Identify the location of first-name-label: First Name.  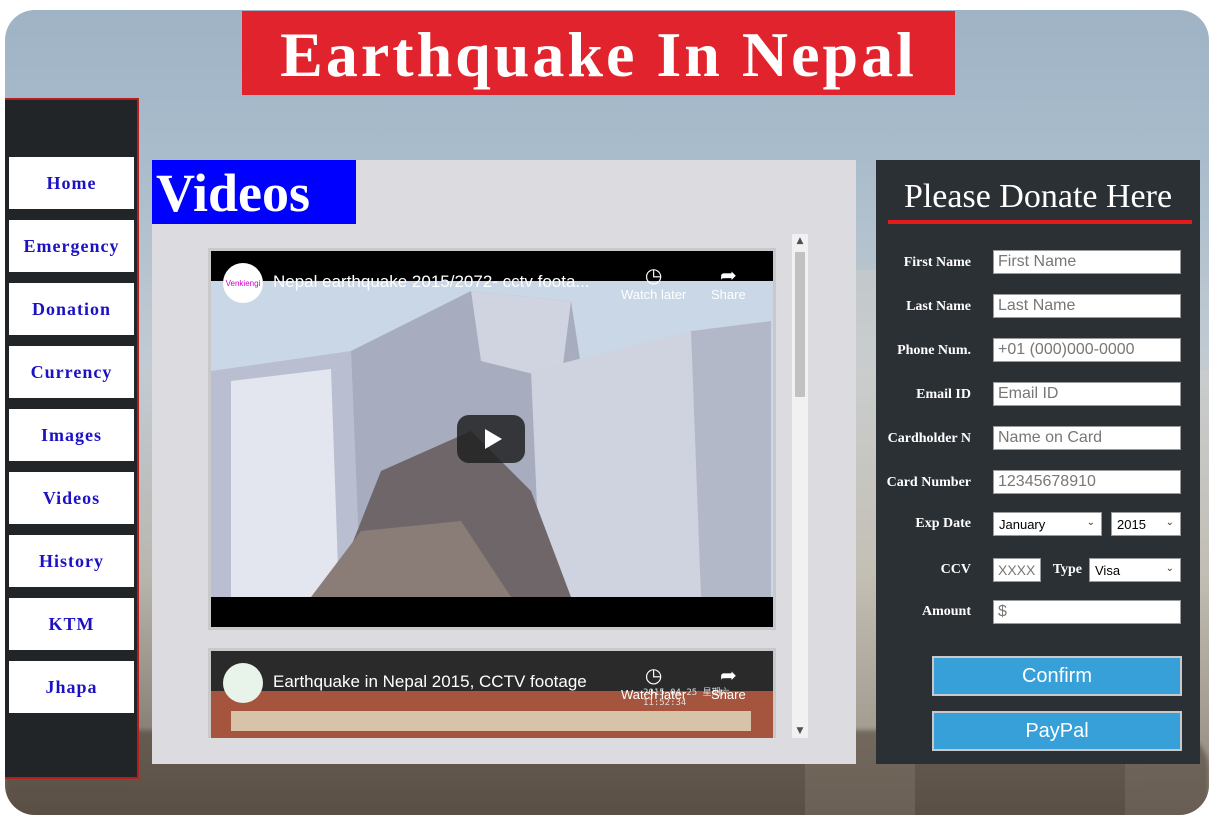
(937, 262).